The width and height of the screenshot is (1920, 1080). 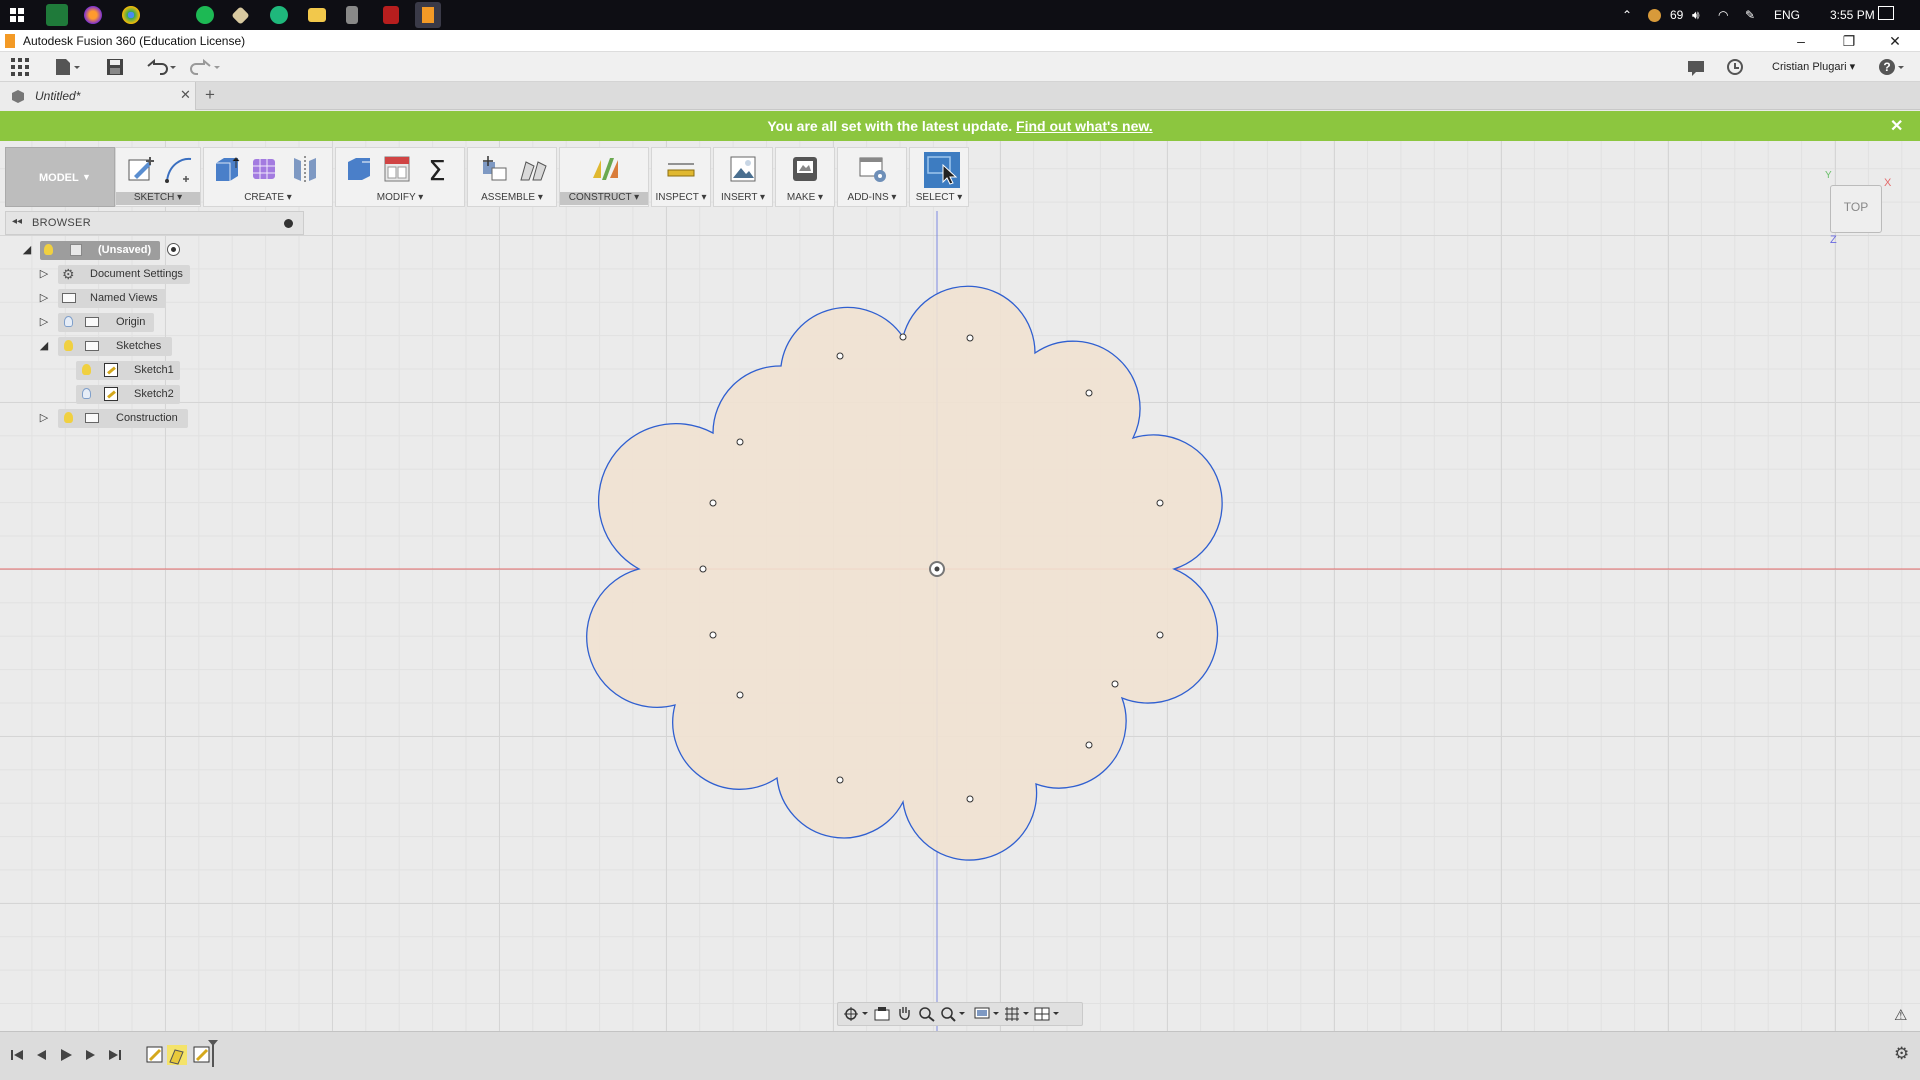 What do you see at coordinates (1735, 67) in the screenshot?
I see `job-status-clock-icon` at bounding box center [1735, 67].